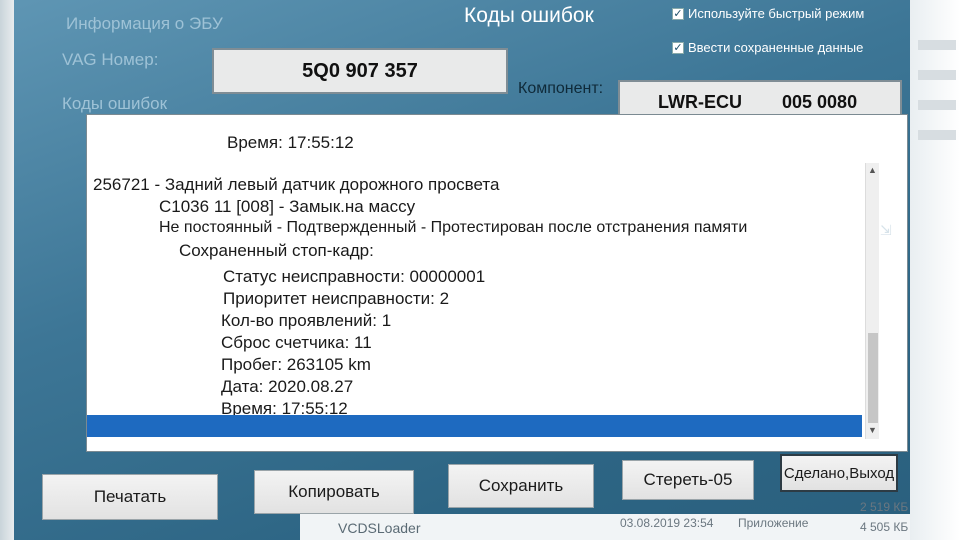  What do you see at coordinates (935, 270) in the screenshot?
I see `background-explorer-panel` at bounding box center [935, 270].